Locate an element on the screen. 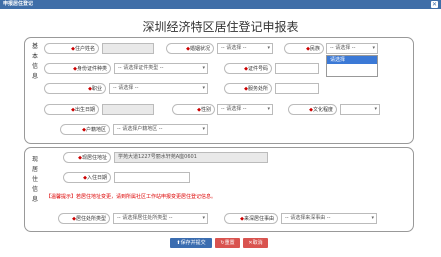  education-label: ◆文化程度 is located at coordinates (312, 109).